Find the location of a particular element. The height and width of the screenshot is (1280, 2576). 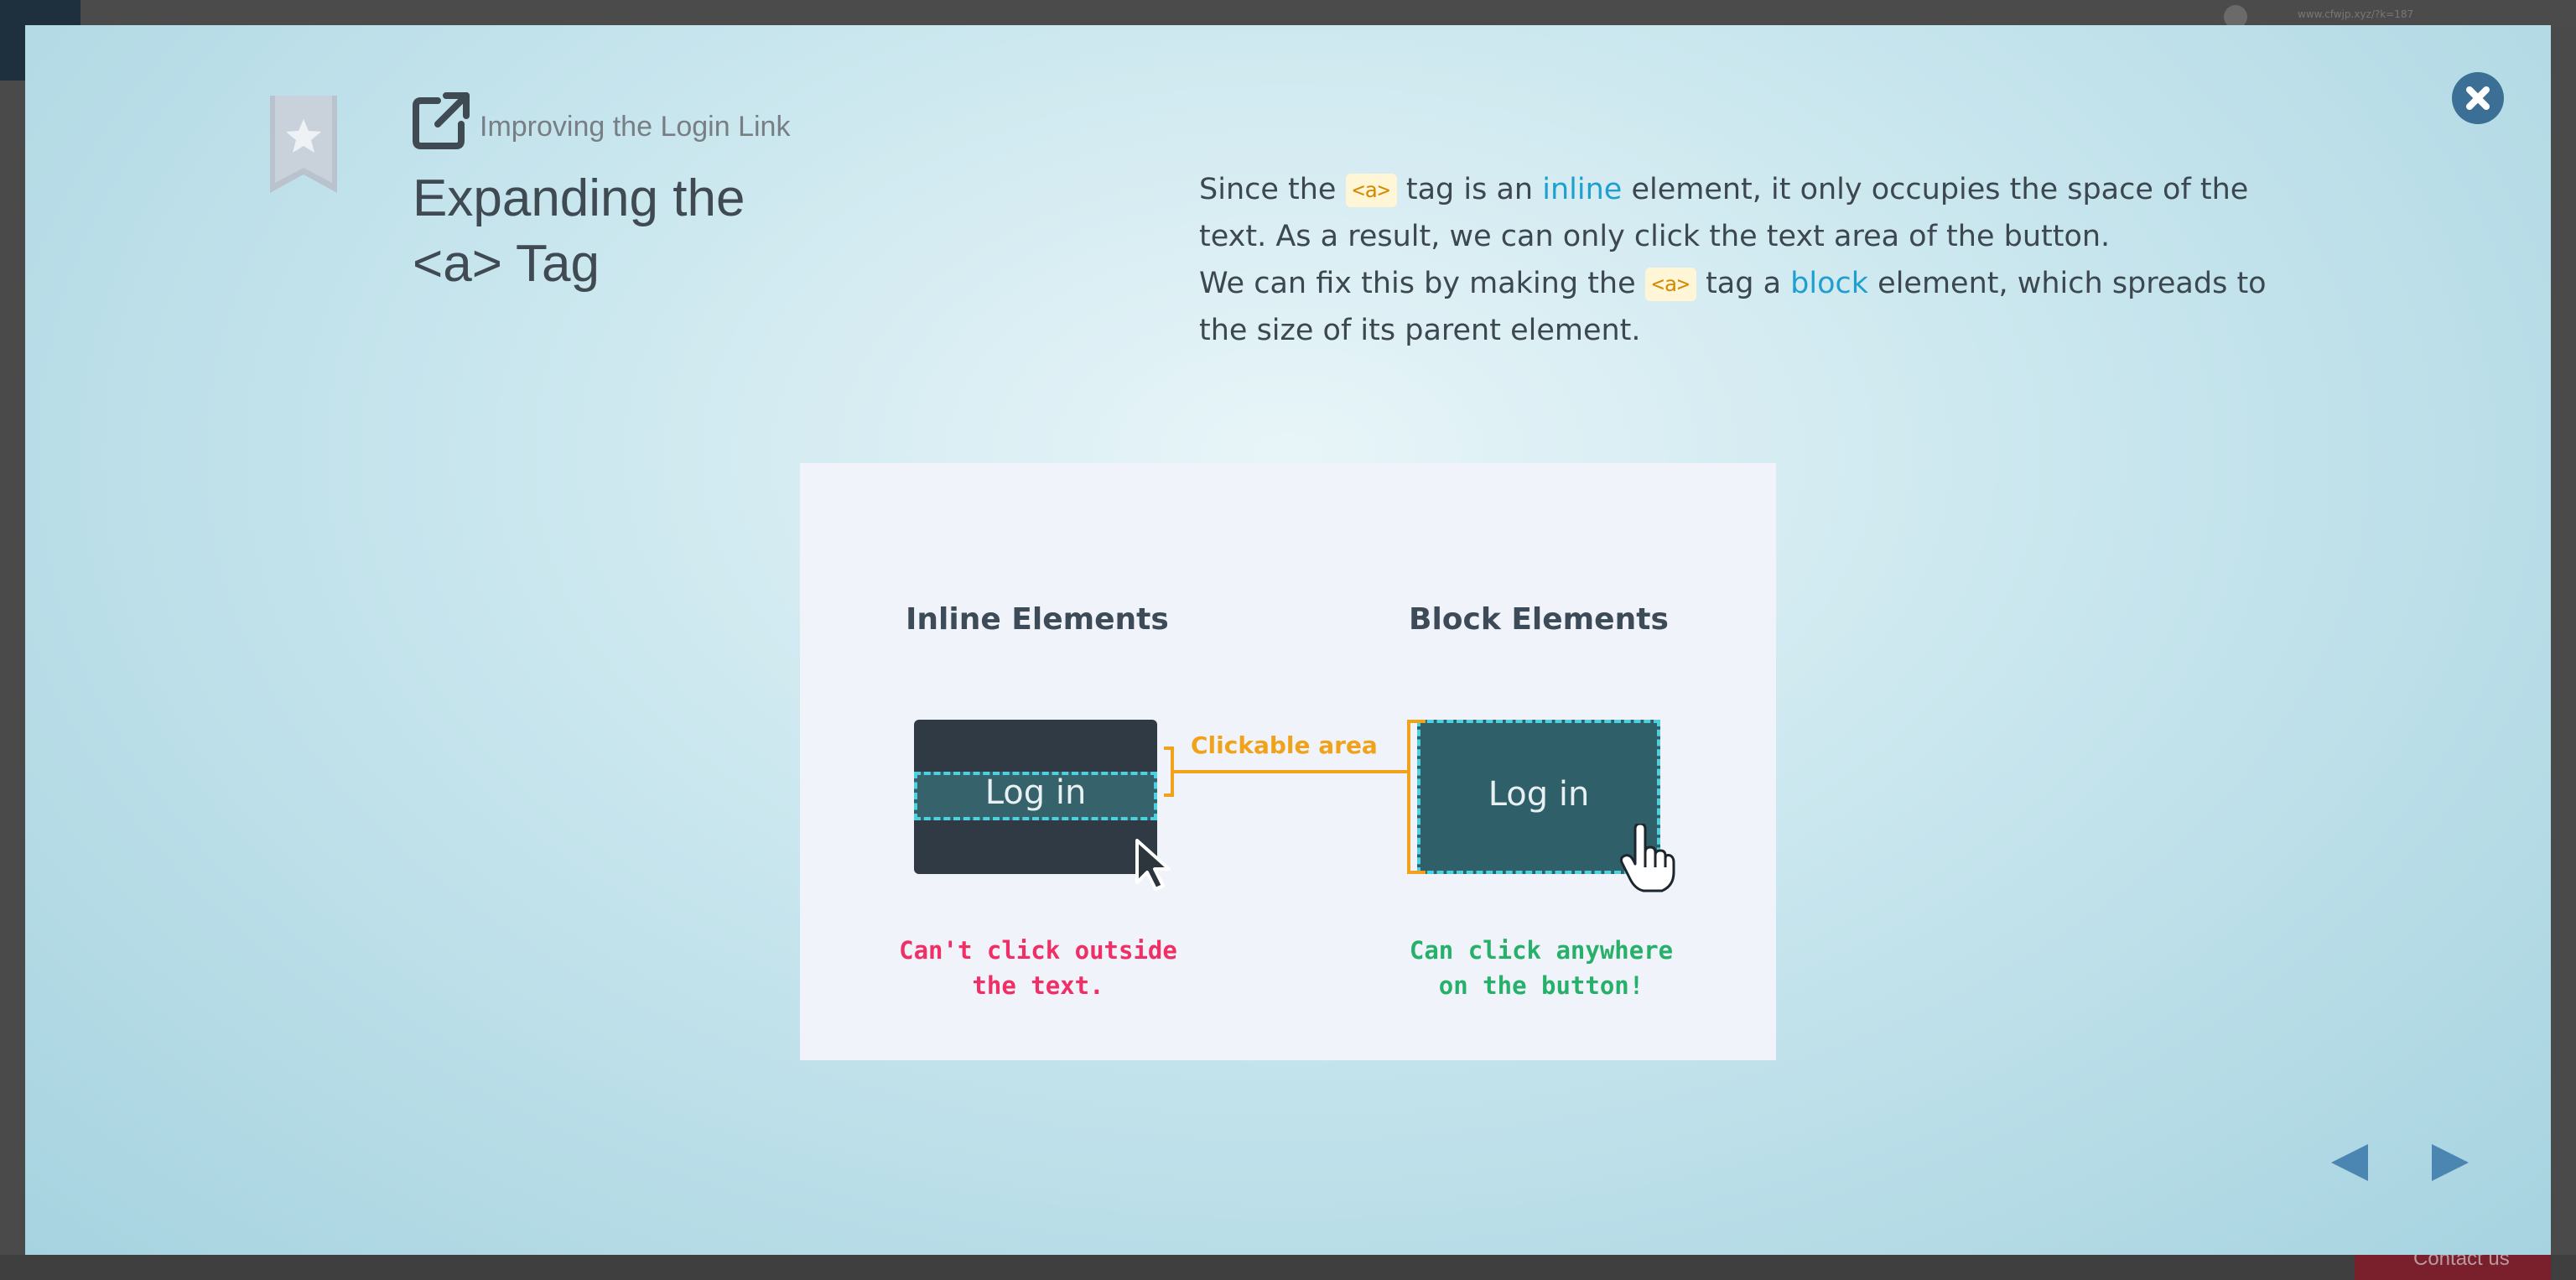

desc-text: tag a is located at coordinates (1744, 283).